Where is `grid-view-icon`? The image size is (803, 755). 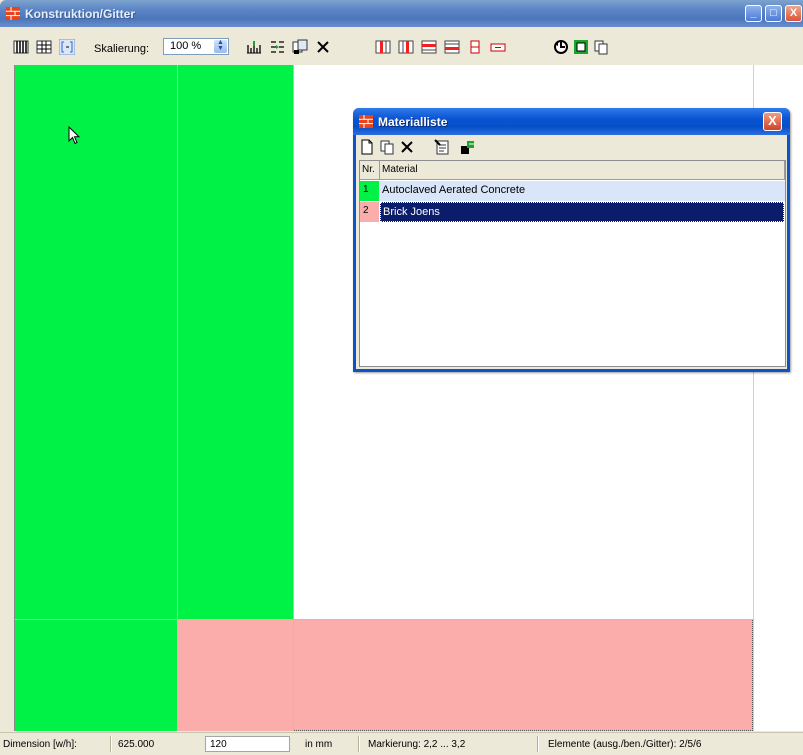 grid-view-icon is located at coordinates (44, 47).